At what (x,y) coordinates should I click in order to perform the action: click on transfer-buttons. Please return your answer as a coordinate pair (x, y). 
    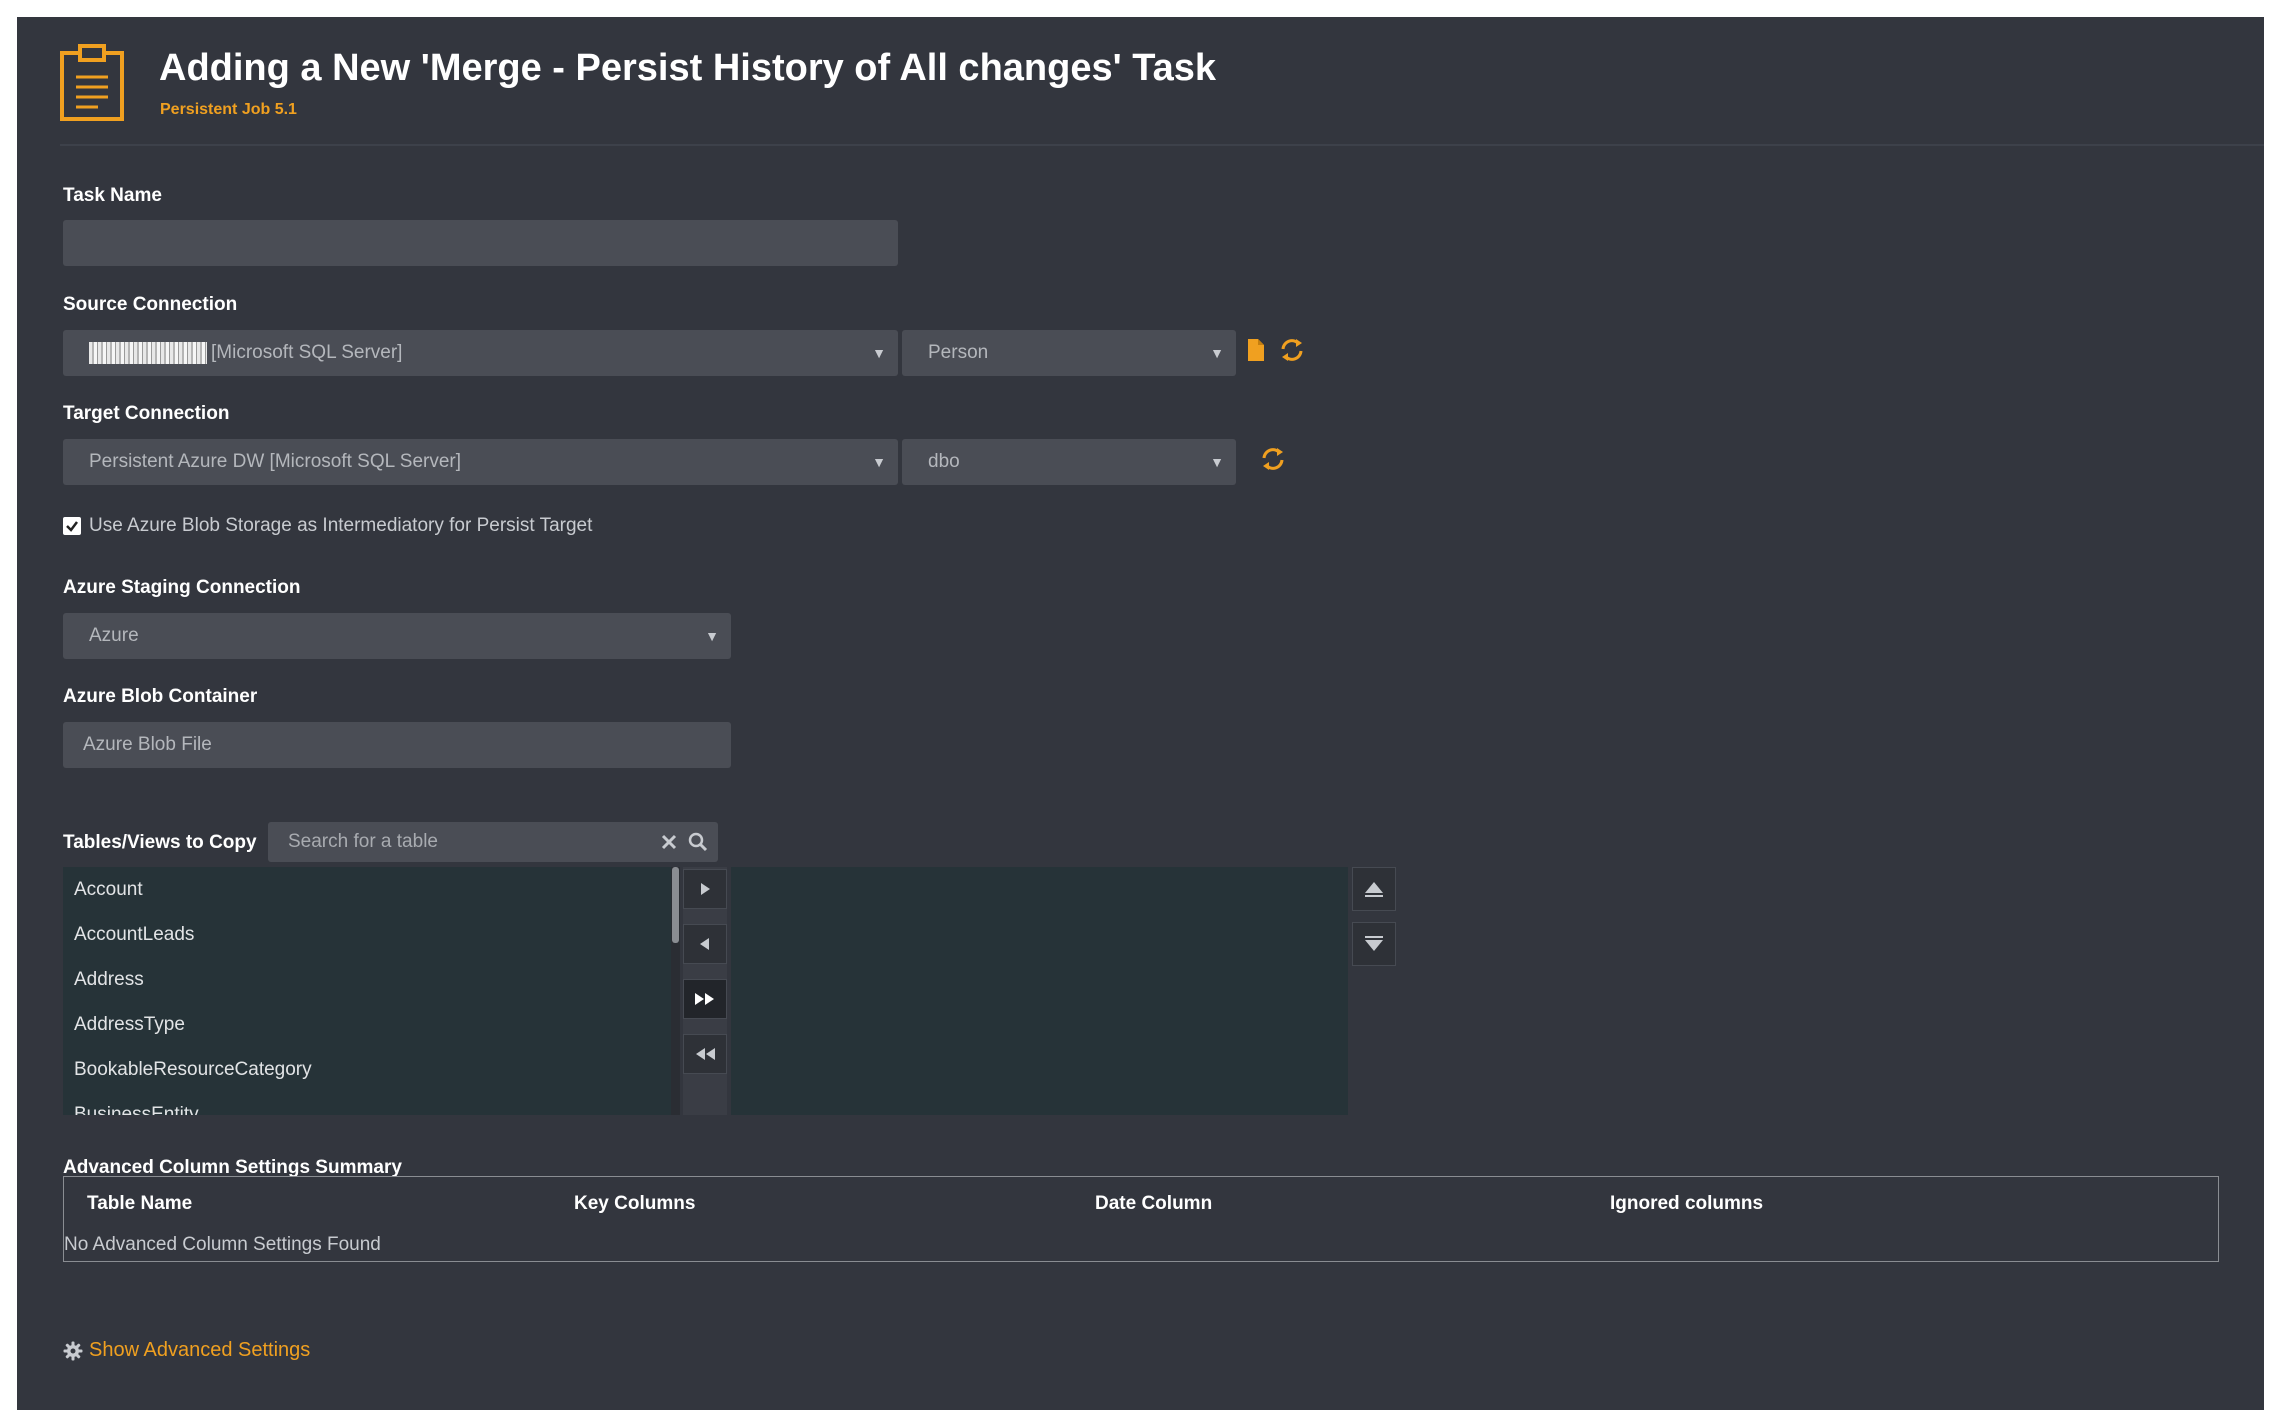
    Looking at the image, I should click on (705, 991).